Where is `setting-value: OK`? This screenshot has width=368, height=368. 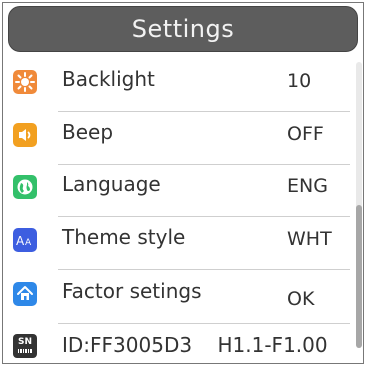 setting-value: OK is located at coordinates (301, 299).